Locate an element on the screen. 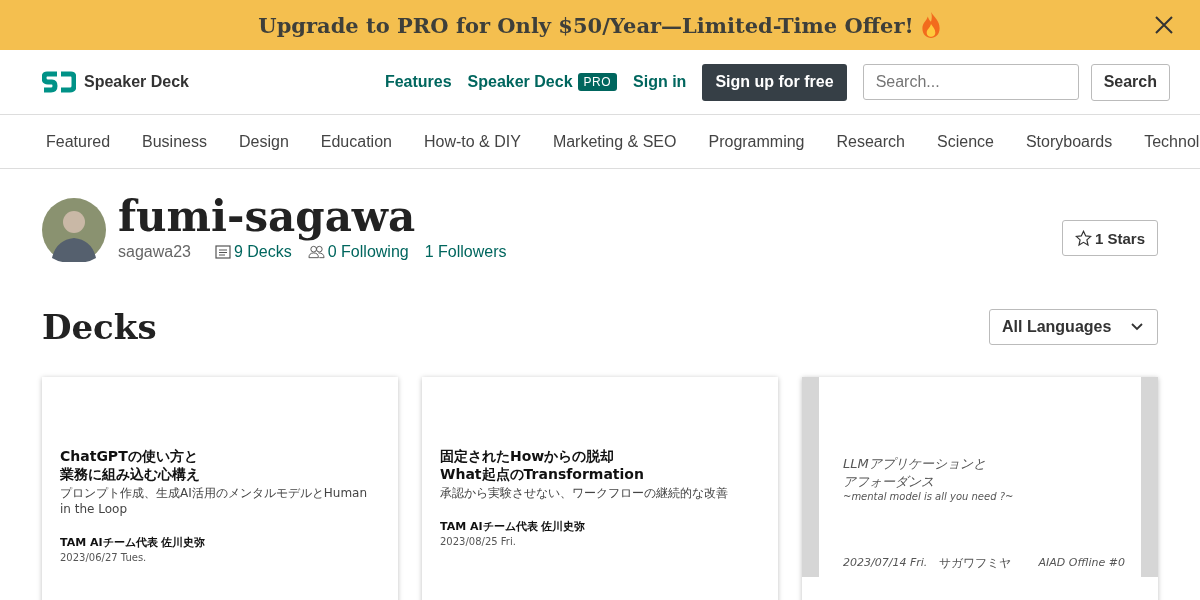 Image resolution: width=1200 pixels, height=600 pixels. slide-date: 2023/06/27 Tues. is located at coordinates (104, 557).